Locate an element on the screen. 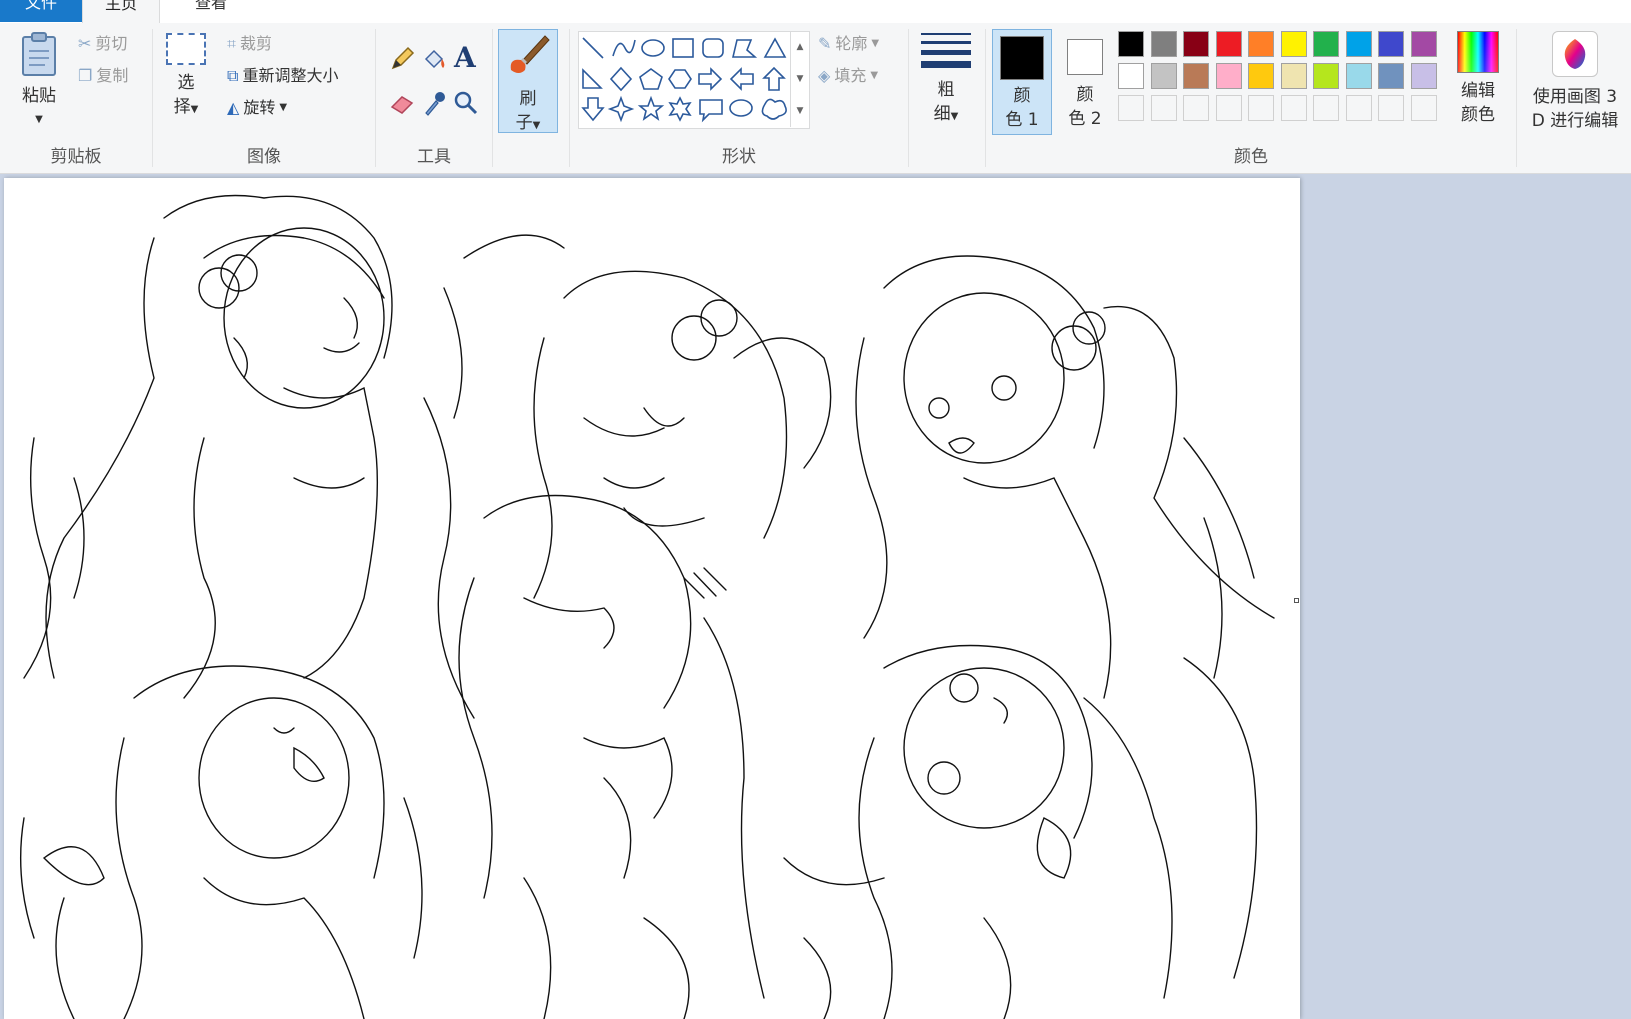 This screenshot has width=1631, height=1019. group-size: 粗 细▼ is located at coordinates (947, 98).